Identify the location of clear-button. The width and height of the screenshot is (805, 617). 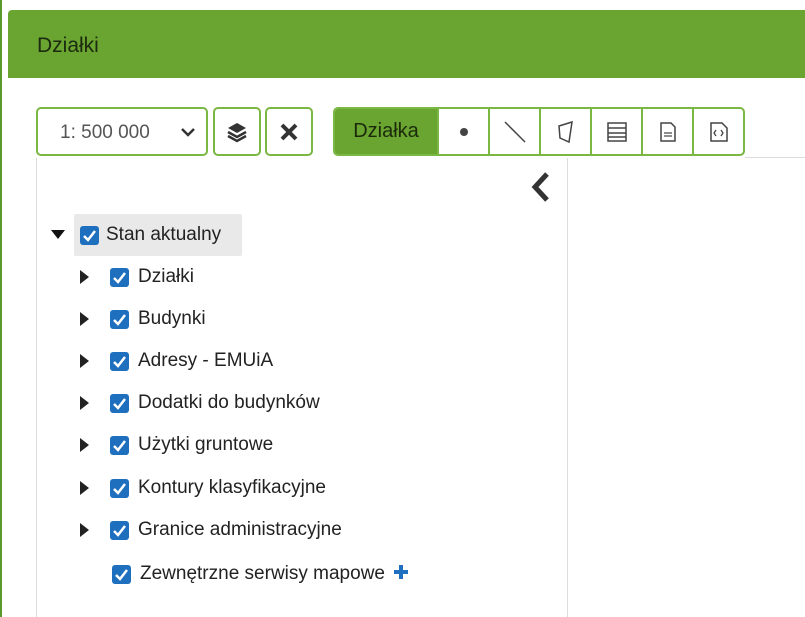
(289, 131).